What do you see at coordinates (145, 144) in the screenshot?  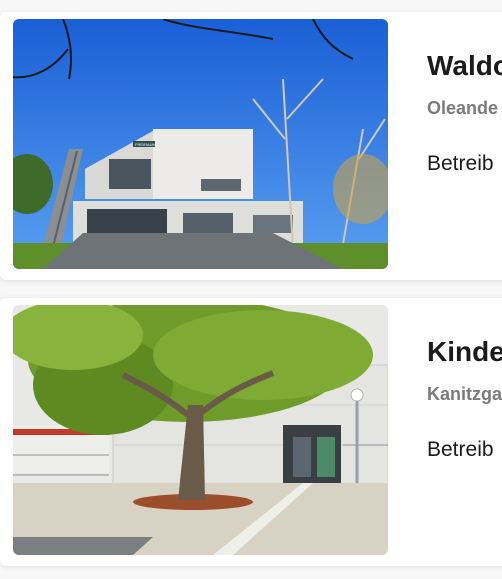 I see `building-sign-text: FREIRAUM` at bounding box center [145, 144].